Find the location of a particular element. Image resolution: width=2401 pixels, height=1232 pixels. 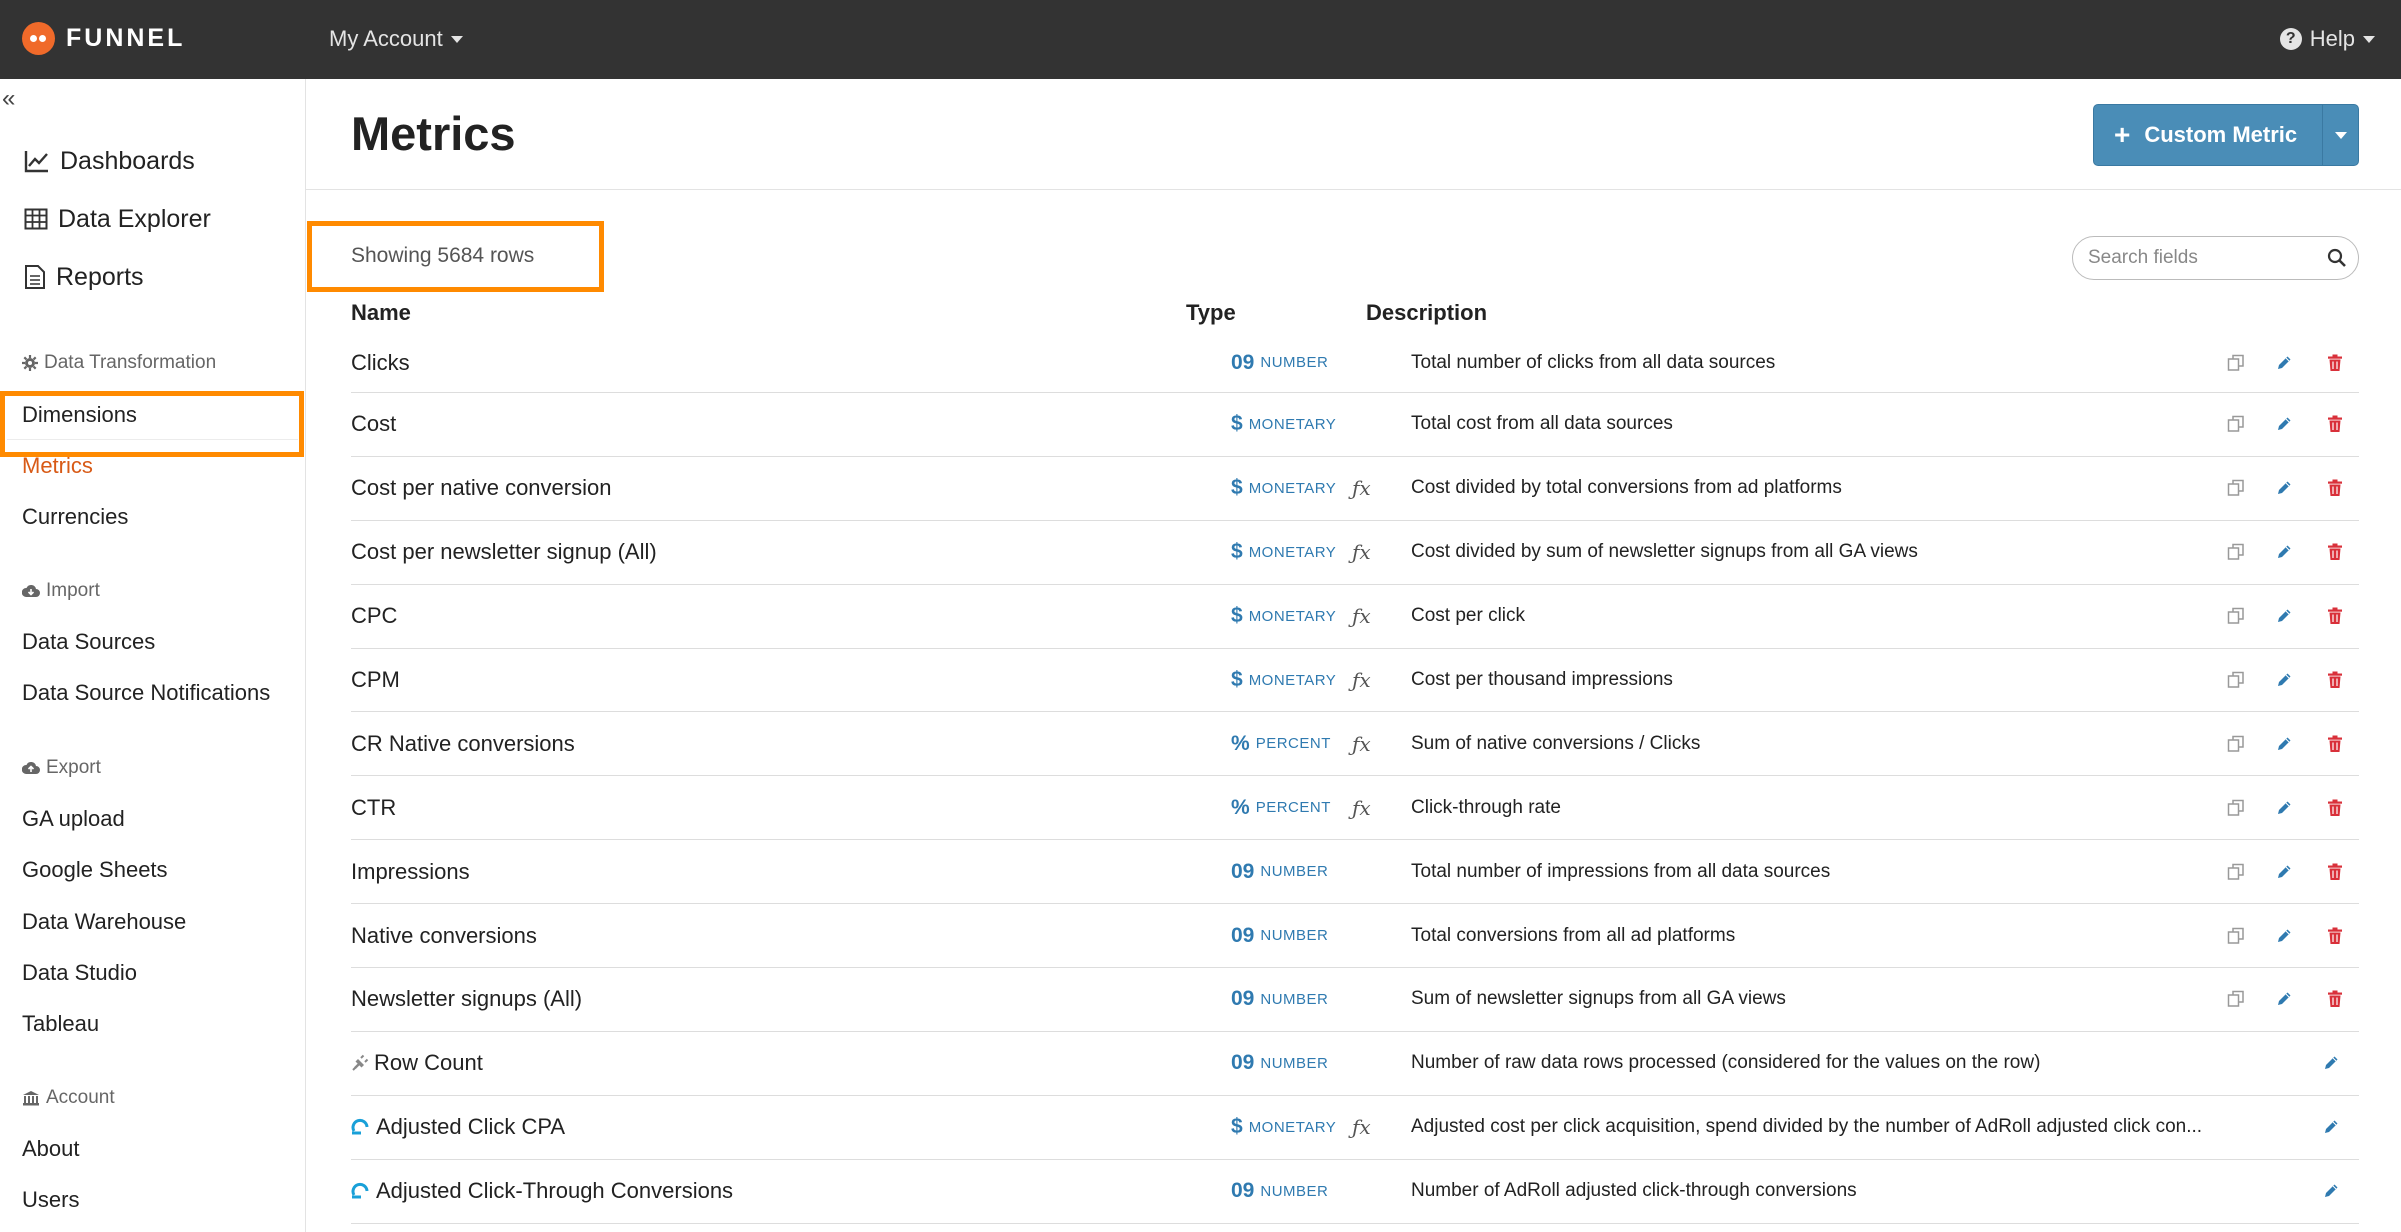

sidebar-item-reports: Reports is located at coordinates (153, 277).